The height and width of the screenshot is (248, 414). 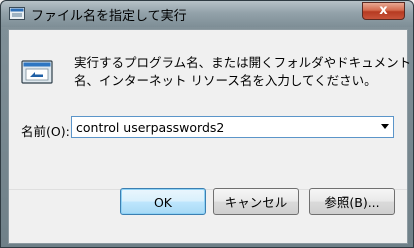 I want to click on close-button: x, so click(x=383, y=11).